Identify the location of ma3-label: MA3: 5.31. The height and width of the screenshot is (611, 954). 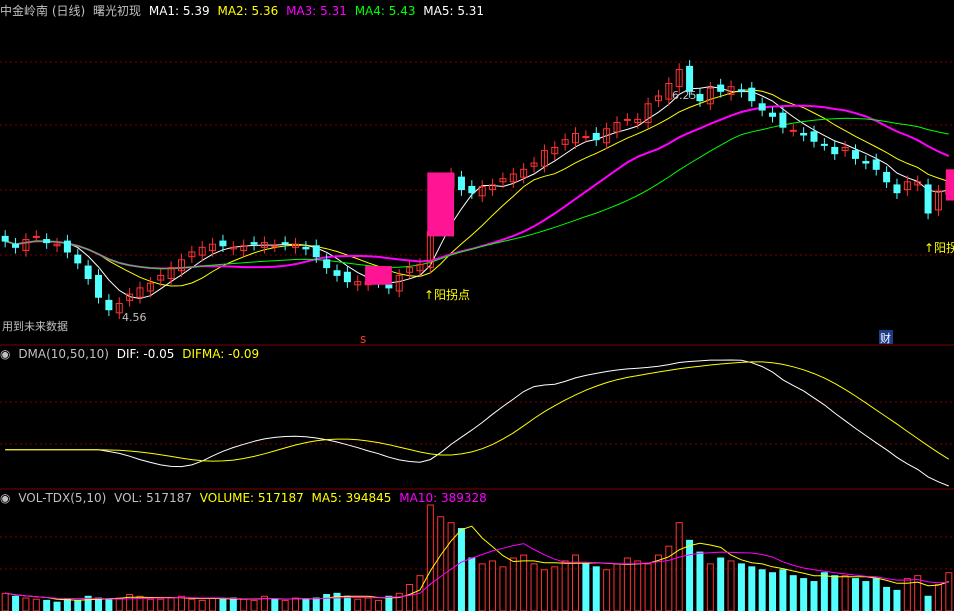
(316, 11).